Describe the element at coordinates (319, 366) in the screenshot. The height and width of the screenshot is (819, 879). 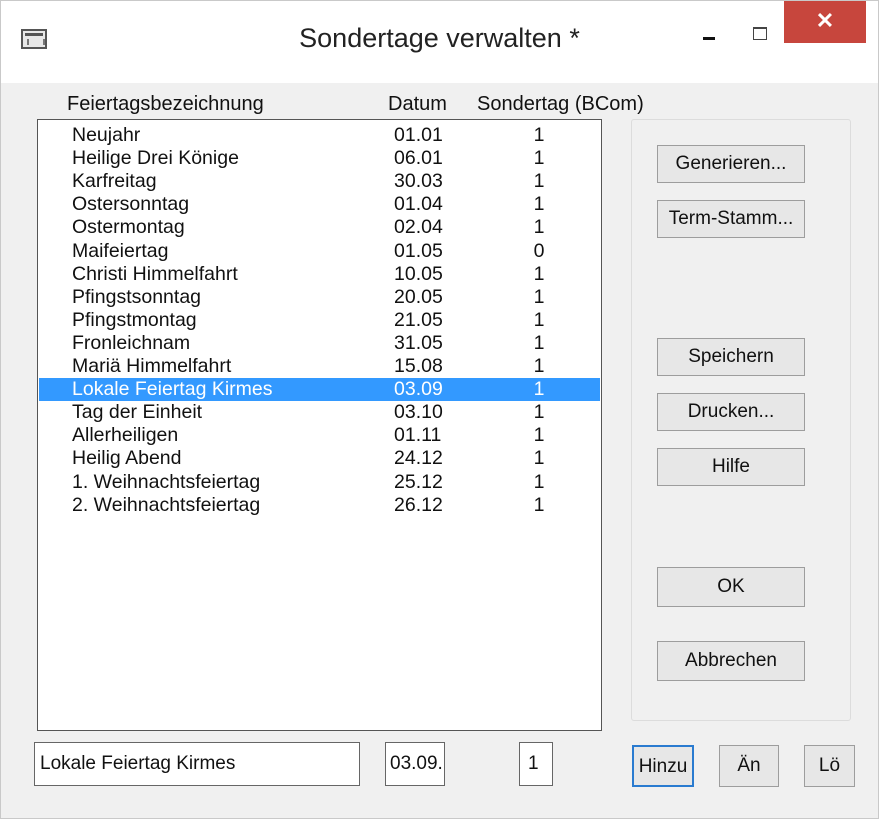
I see `holiday-row: Mariä Himmelfahrt 15.08 1` at that location.